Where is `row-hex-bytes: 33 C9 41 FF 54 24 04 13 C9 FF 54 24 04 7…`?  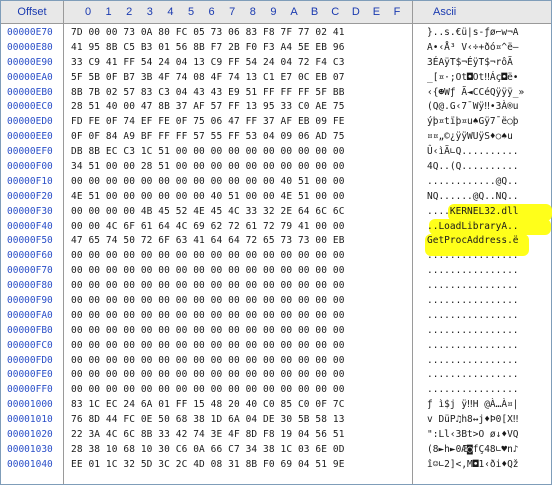 row-hex-bytes: 33 C9 41 FF 54 24 04 13 C9 FF 54 24 04 7… is located at coordinates (208, 63).